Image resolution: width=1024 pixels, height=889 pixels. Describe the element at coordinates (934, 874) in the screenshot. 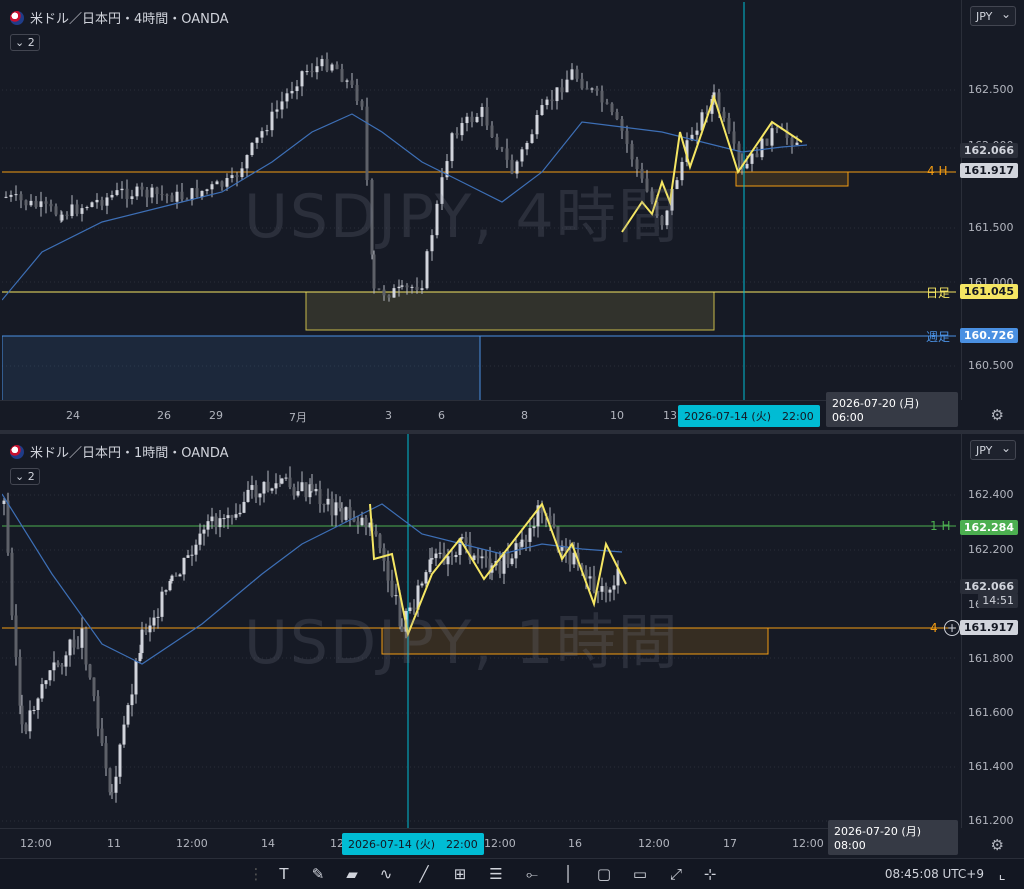

I see `clock-display: 08:45:08 UTC+9` at that location.